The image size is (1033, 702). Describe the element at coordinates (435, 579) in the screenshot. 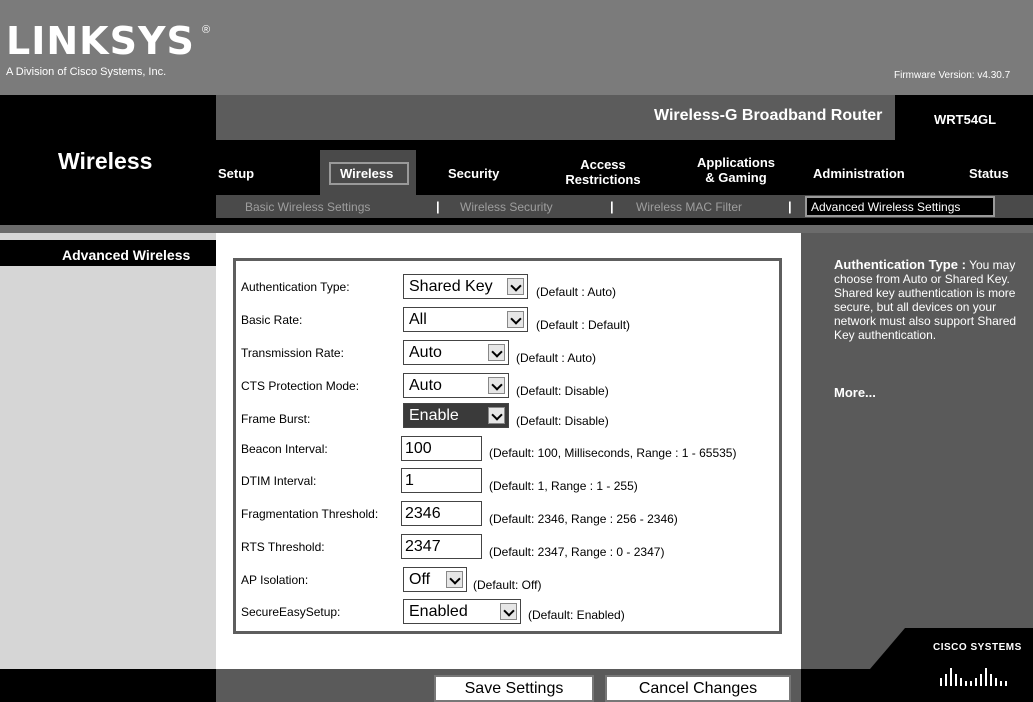

I see `ap-isolation-select: Off` at that location.